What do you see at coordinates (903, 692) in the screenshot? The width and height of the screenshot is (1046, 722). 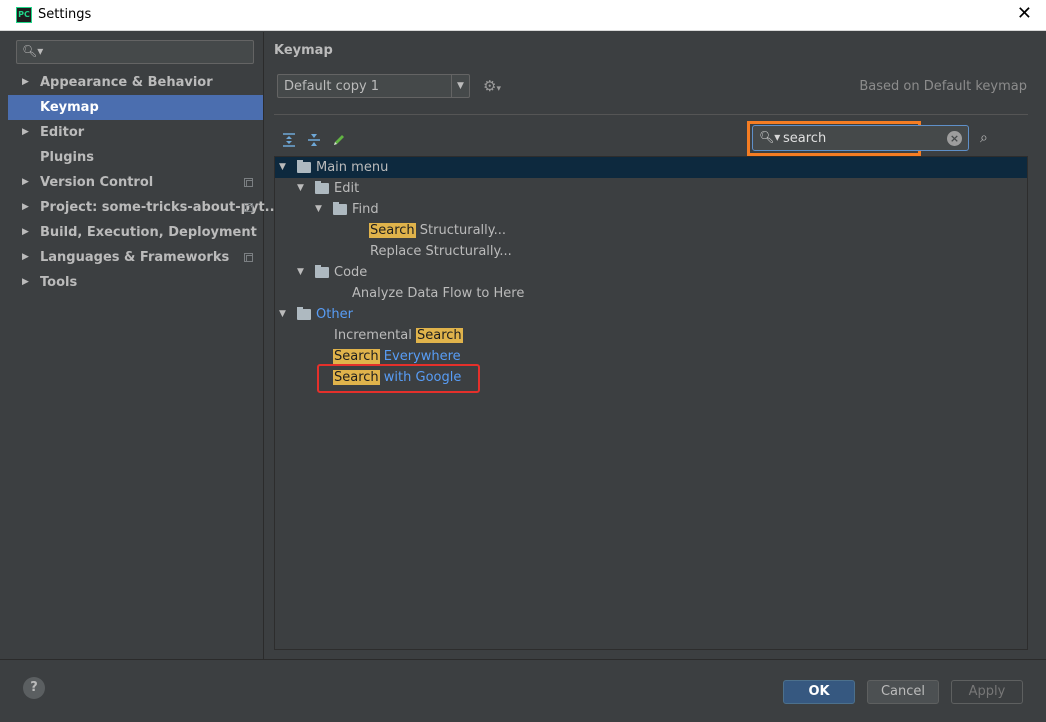 I see `cancel-button: Cancel` at bounding box center [903, 692].